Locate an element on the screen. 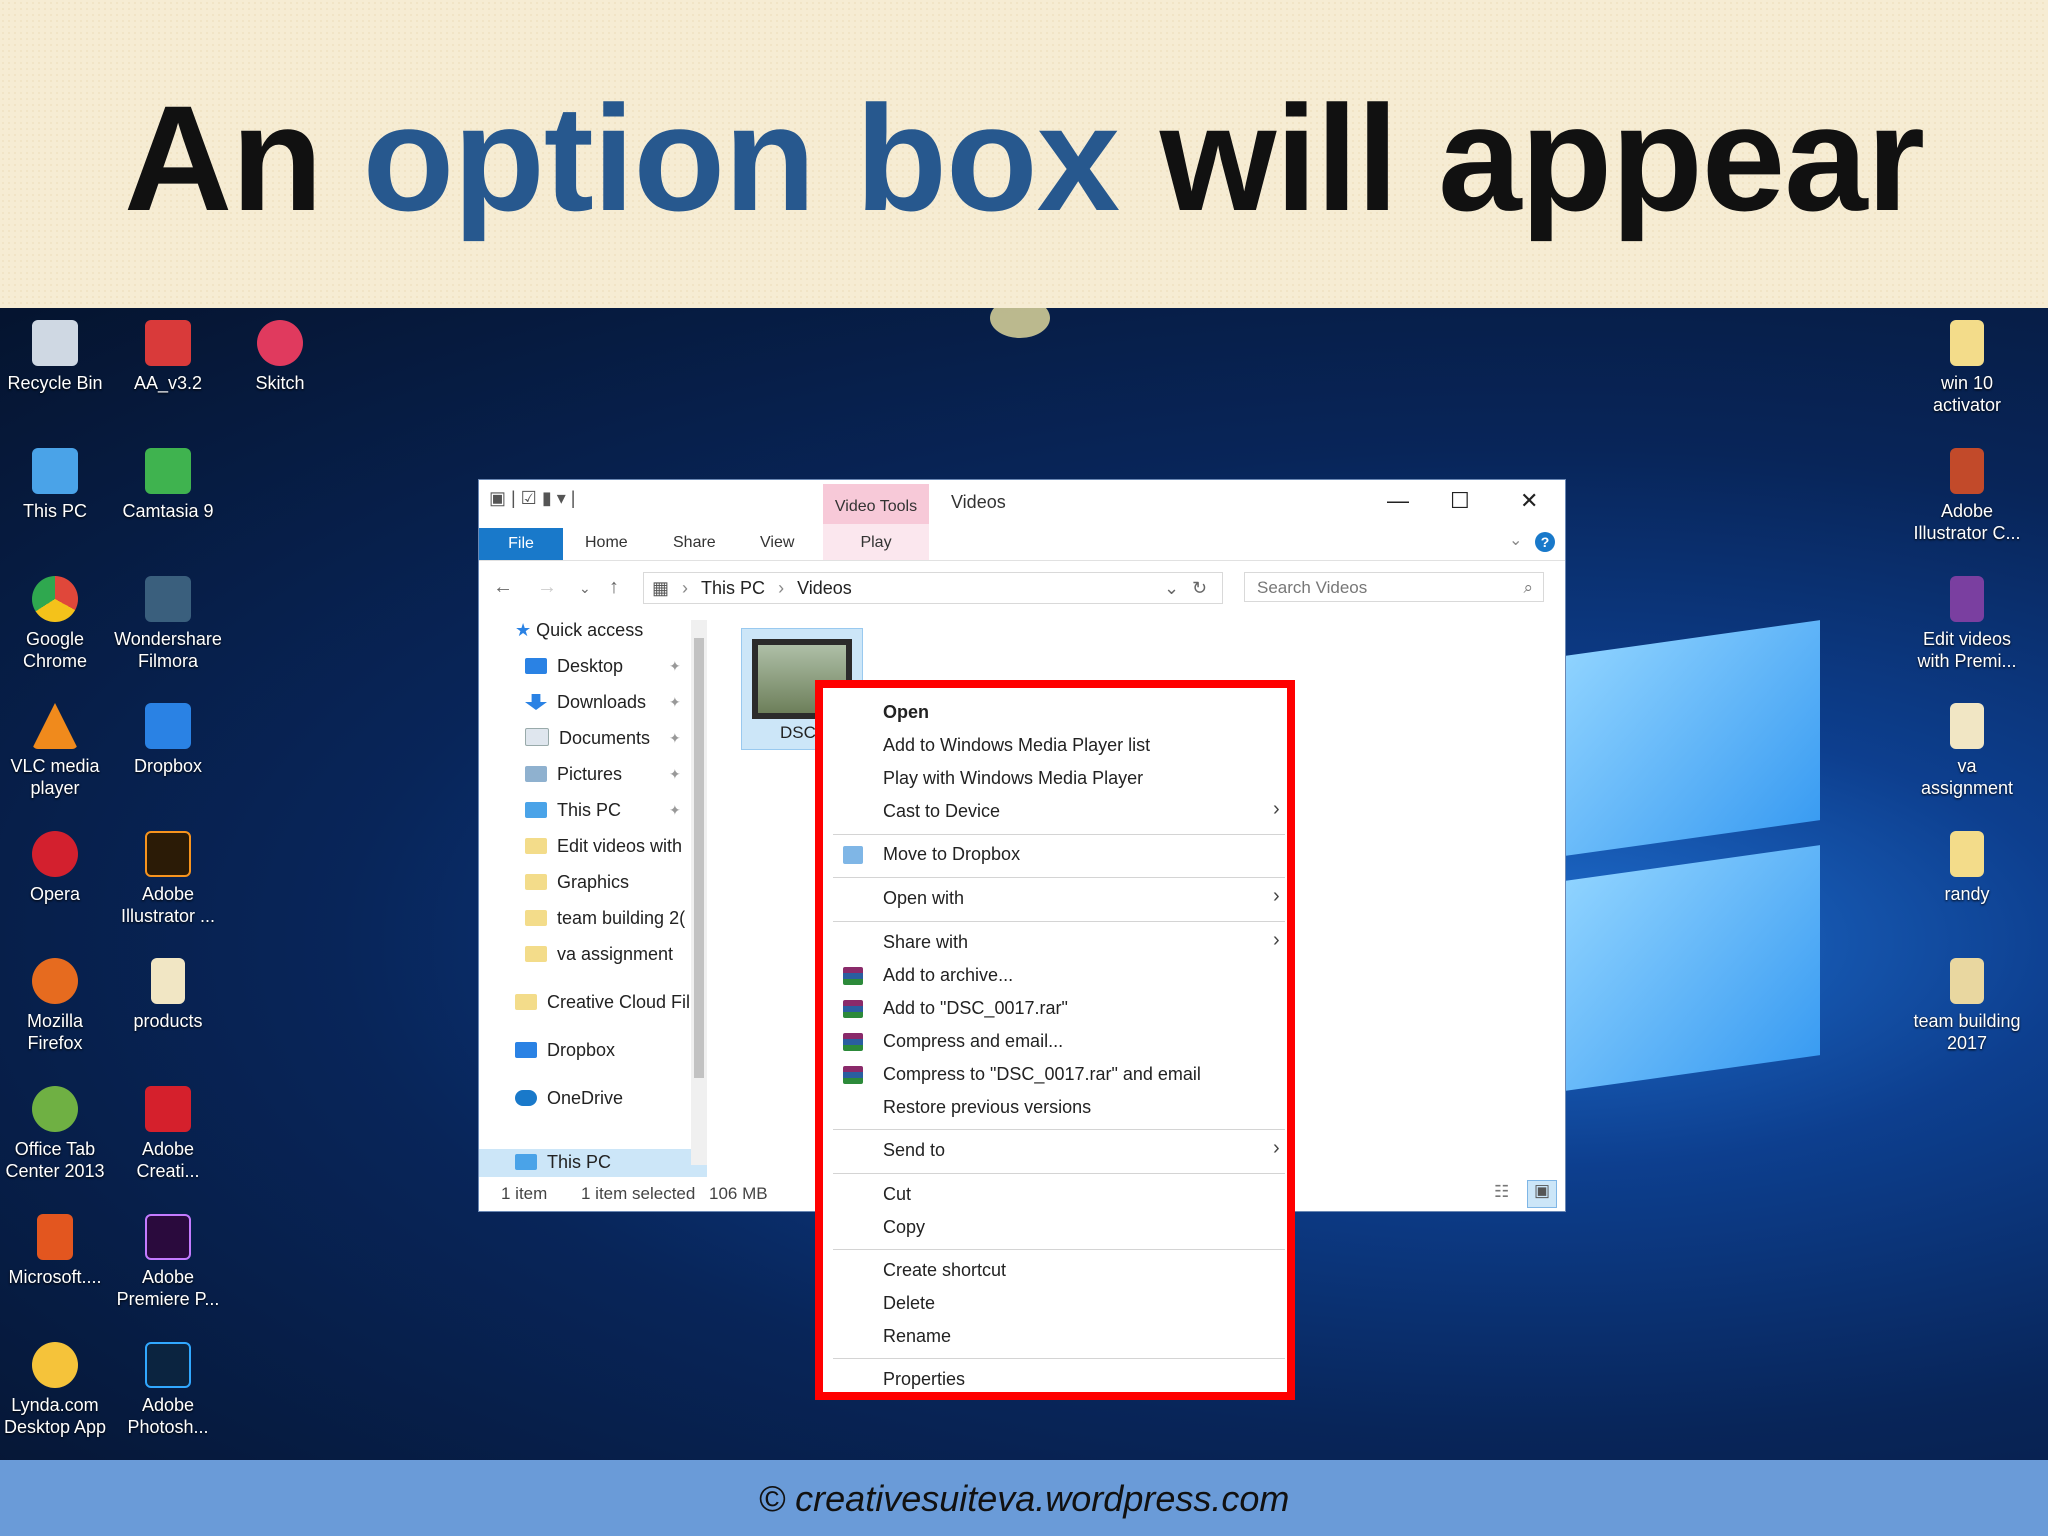 Image resolution: width=2048 pixels, height=1536 pixels. video-tools-context-tab: Video Tools is located at coordinates (876, 506).